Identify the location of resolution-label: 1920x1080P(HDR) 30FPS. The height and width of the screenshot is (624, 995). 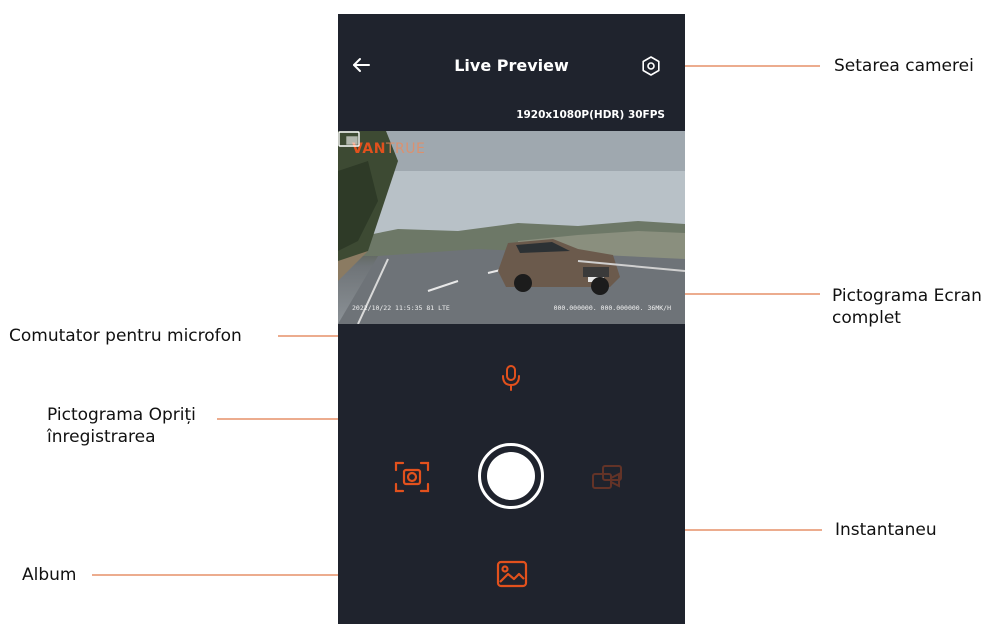
(590, 115).